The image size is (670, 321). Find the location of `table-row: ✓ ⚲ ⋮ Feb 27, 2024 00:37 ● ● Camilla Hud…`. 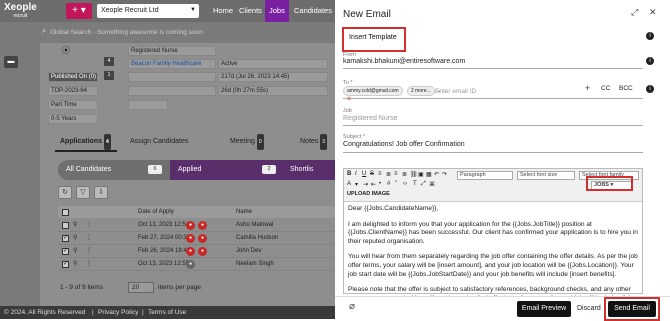

table-row: ✓ ⚲ ⋮ Feb 27, 2024 00:37 ● ● Camilla Hud… is located at coordinates (196, 238).